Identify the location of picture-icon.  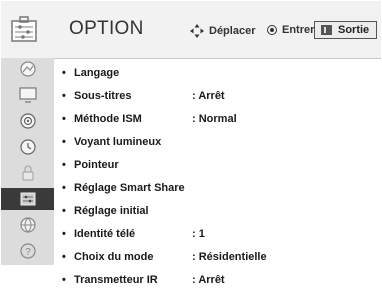
(27, 69).